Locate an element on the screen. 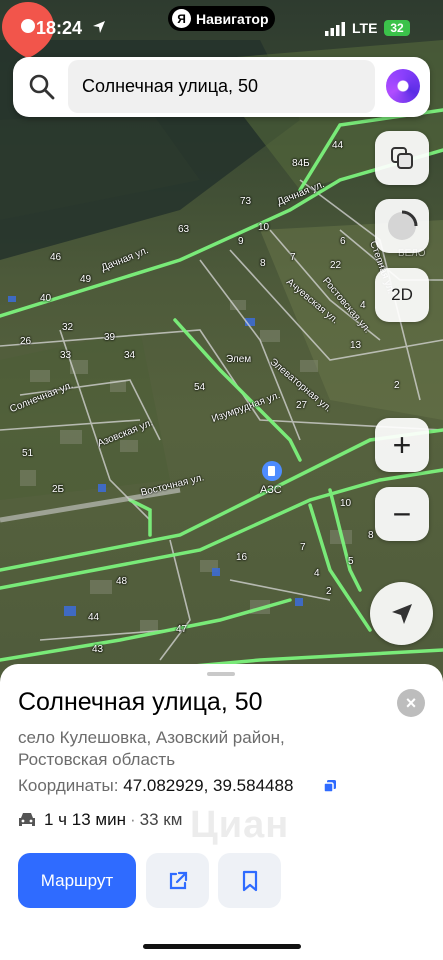  copy-icon is located at coordinates (330, 786).